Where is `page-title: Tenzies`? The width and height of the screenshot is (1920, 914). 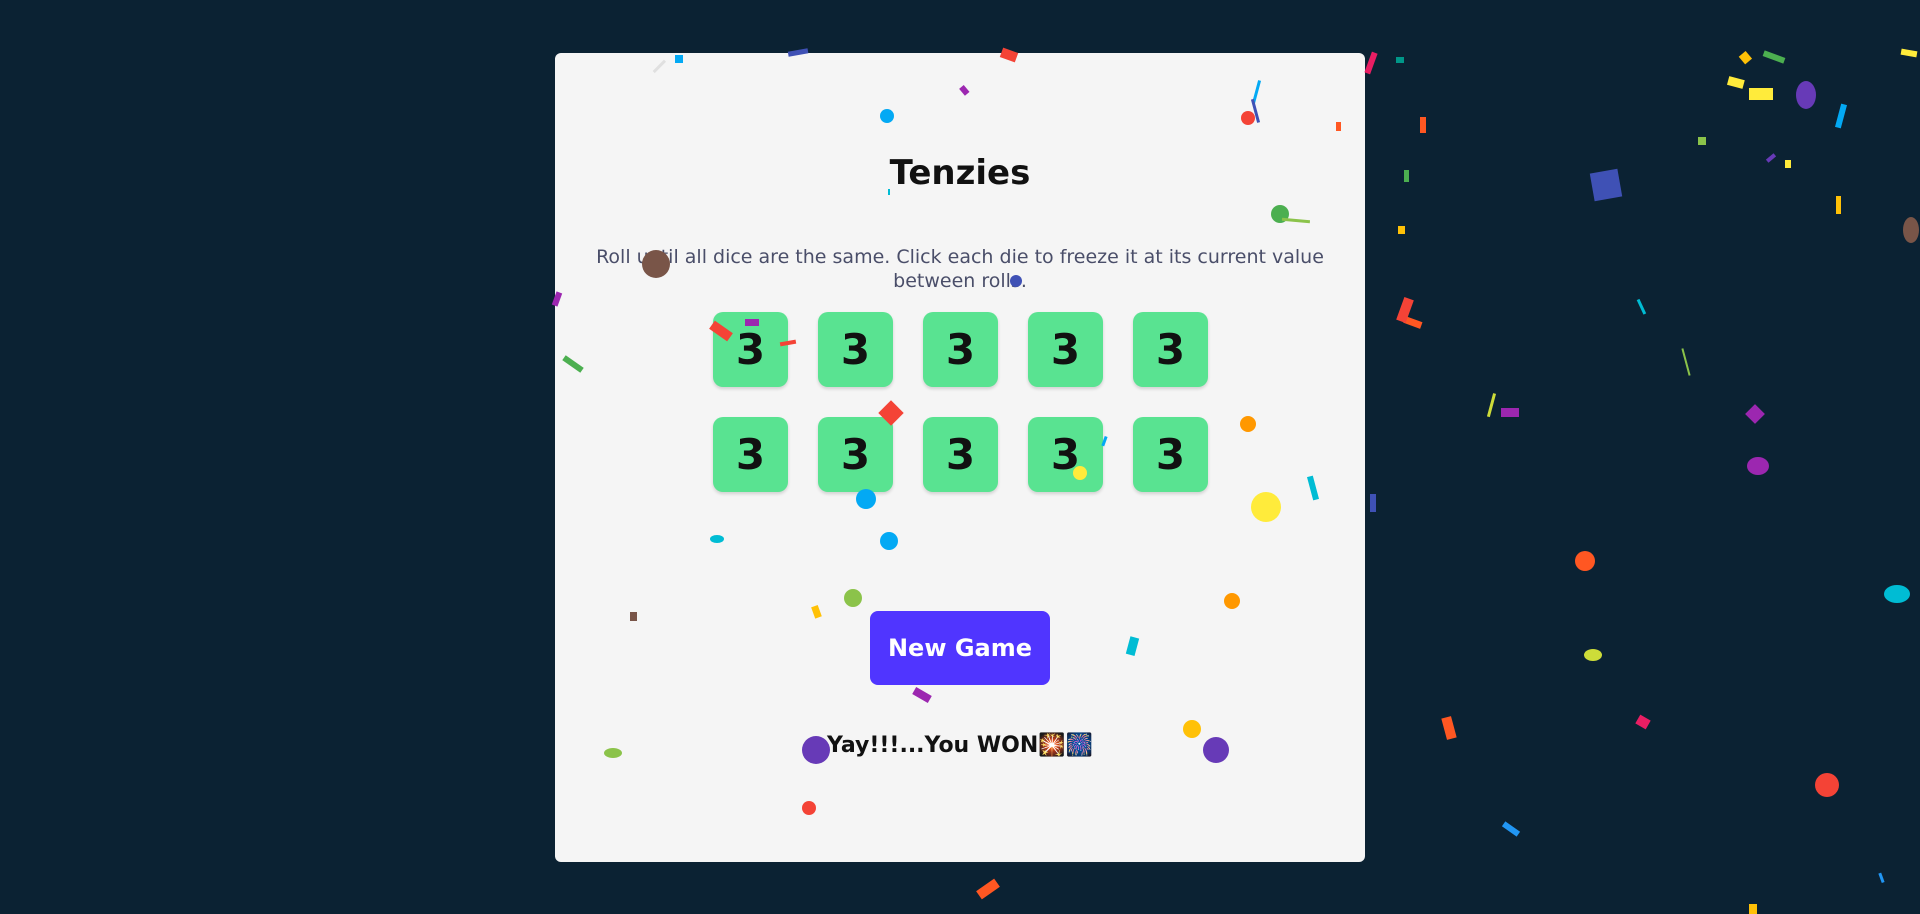 page-title: Tenzies is located at coordinates (960, 173).